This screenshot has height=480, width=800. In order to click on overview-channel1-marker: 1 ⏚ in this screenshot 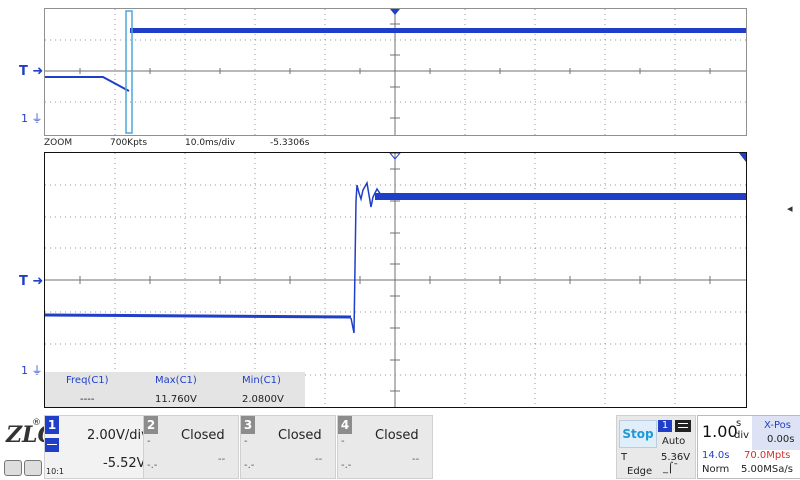, I will do `click(32, 118)`.